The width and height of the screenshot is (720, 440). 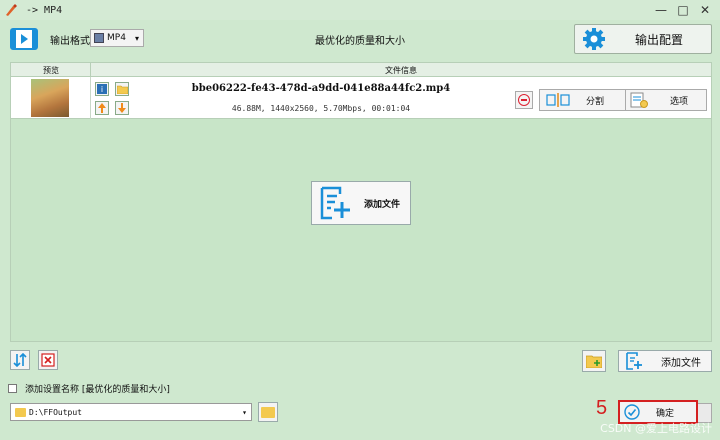 I want to click on split-label: 分割, so click(x=595, y=101).